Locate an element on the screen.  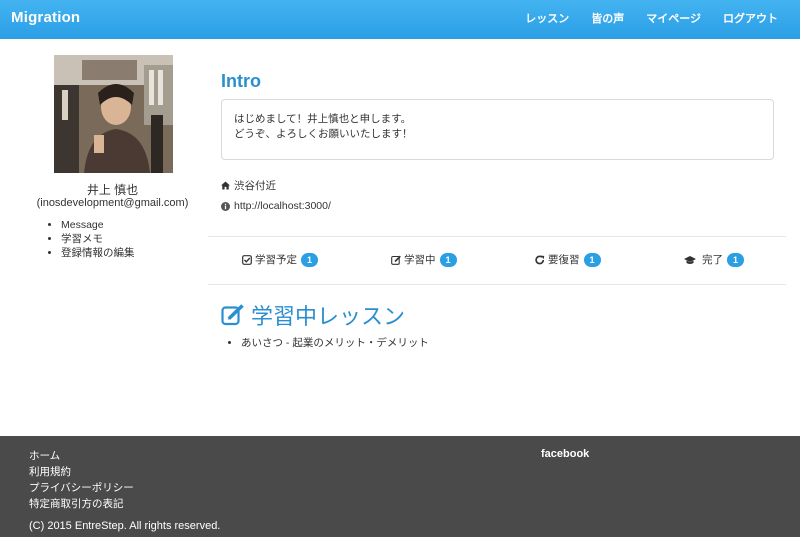
divider-bottom is located at coordinates (497, 284).